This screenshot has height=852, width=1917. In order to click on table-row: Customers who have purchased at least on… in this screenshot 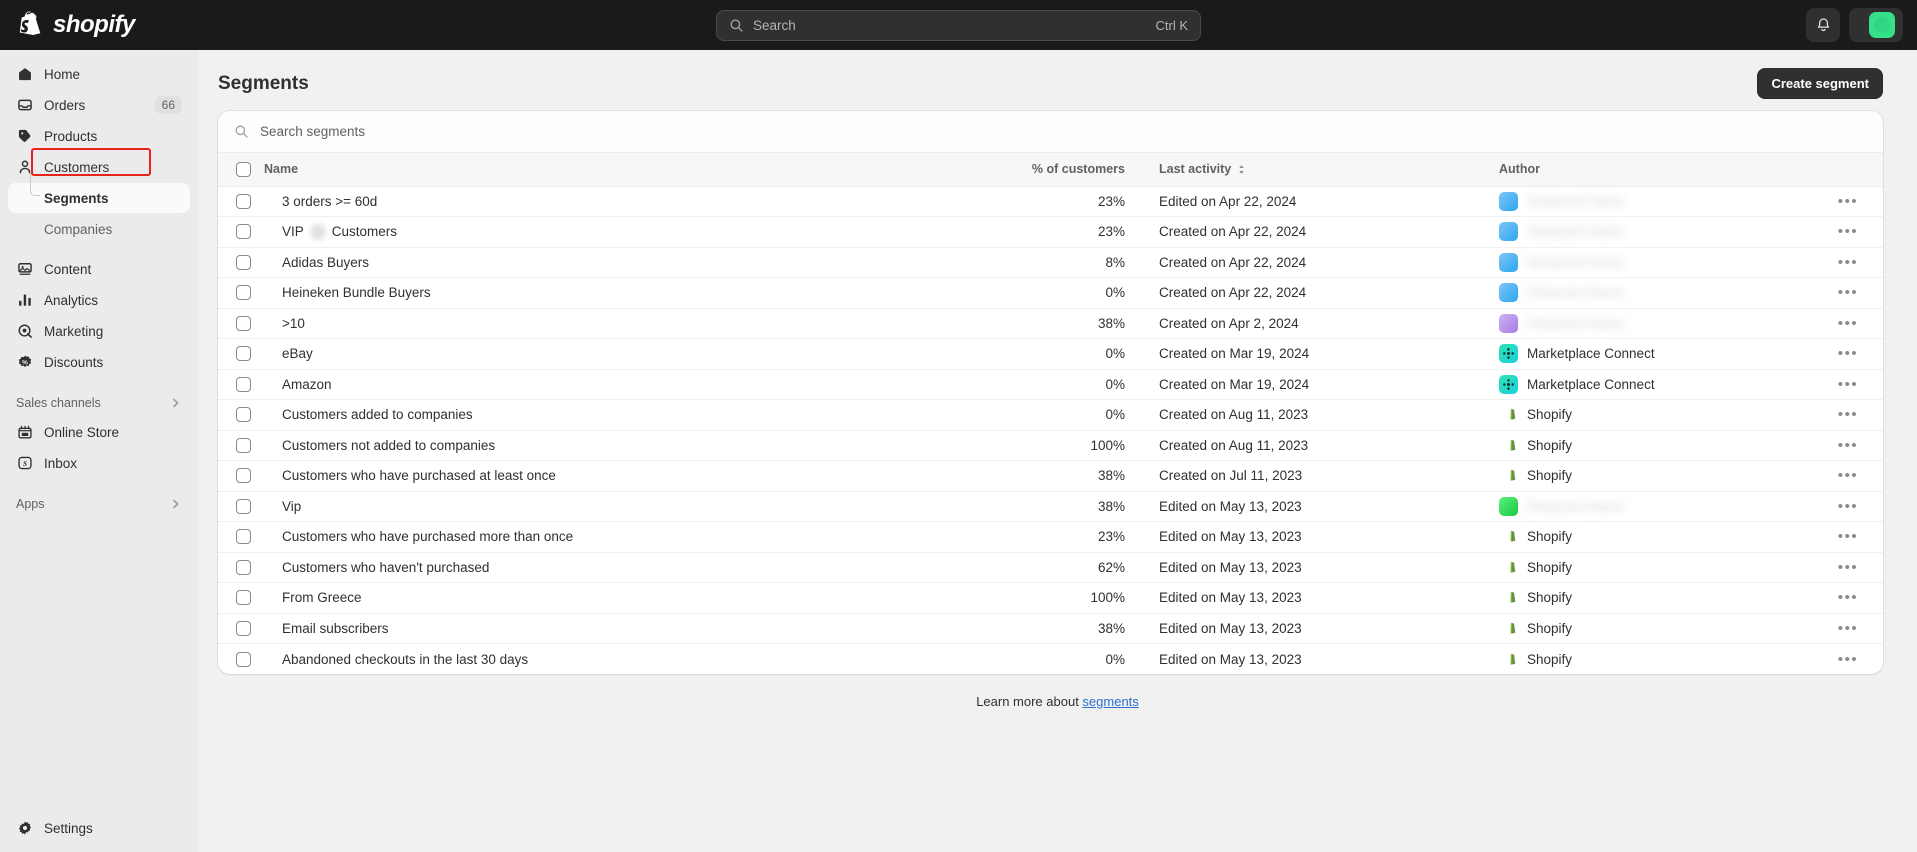, I will do `click(1050, 476)`.